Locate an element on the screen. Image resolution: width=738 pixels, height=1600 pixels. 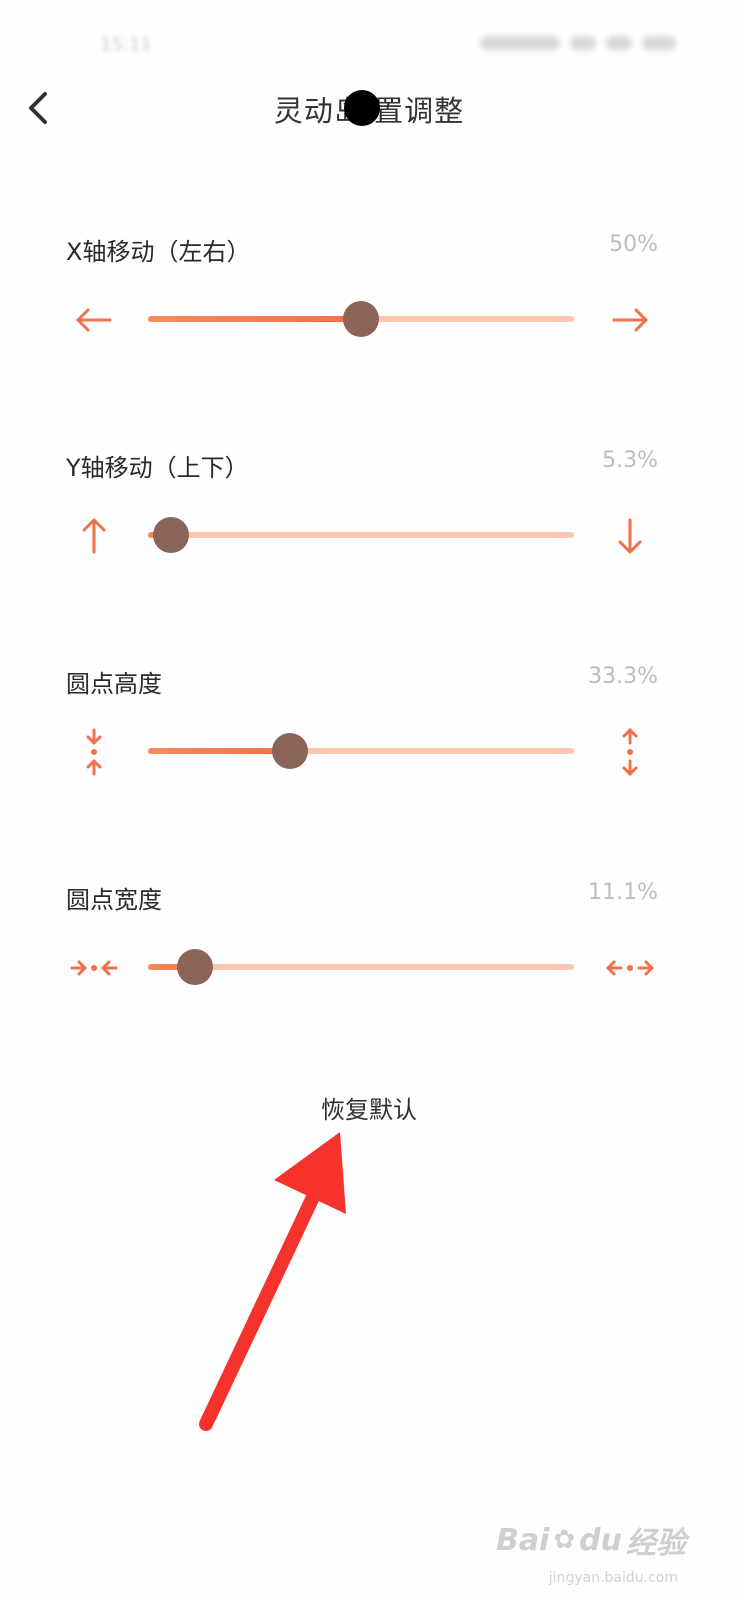
compress-horizontal-icon is located at coordinates (94, 968).